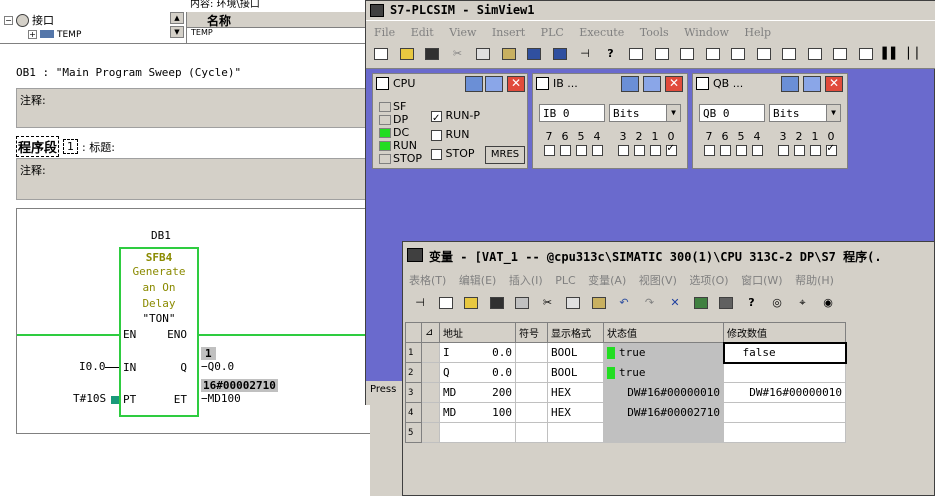 Image resolution: width=935 pixels, height=496 pixels. Describe the element at coordinates (658, 280) in the screenshot. I see `vat-menu-view: 视图(V)` at that location.